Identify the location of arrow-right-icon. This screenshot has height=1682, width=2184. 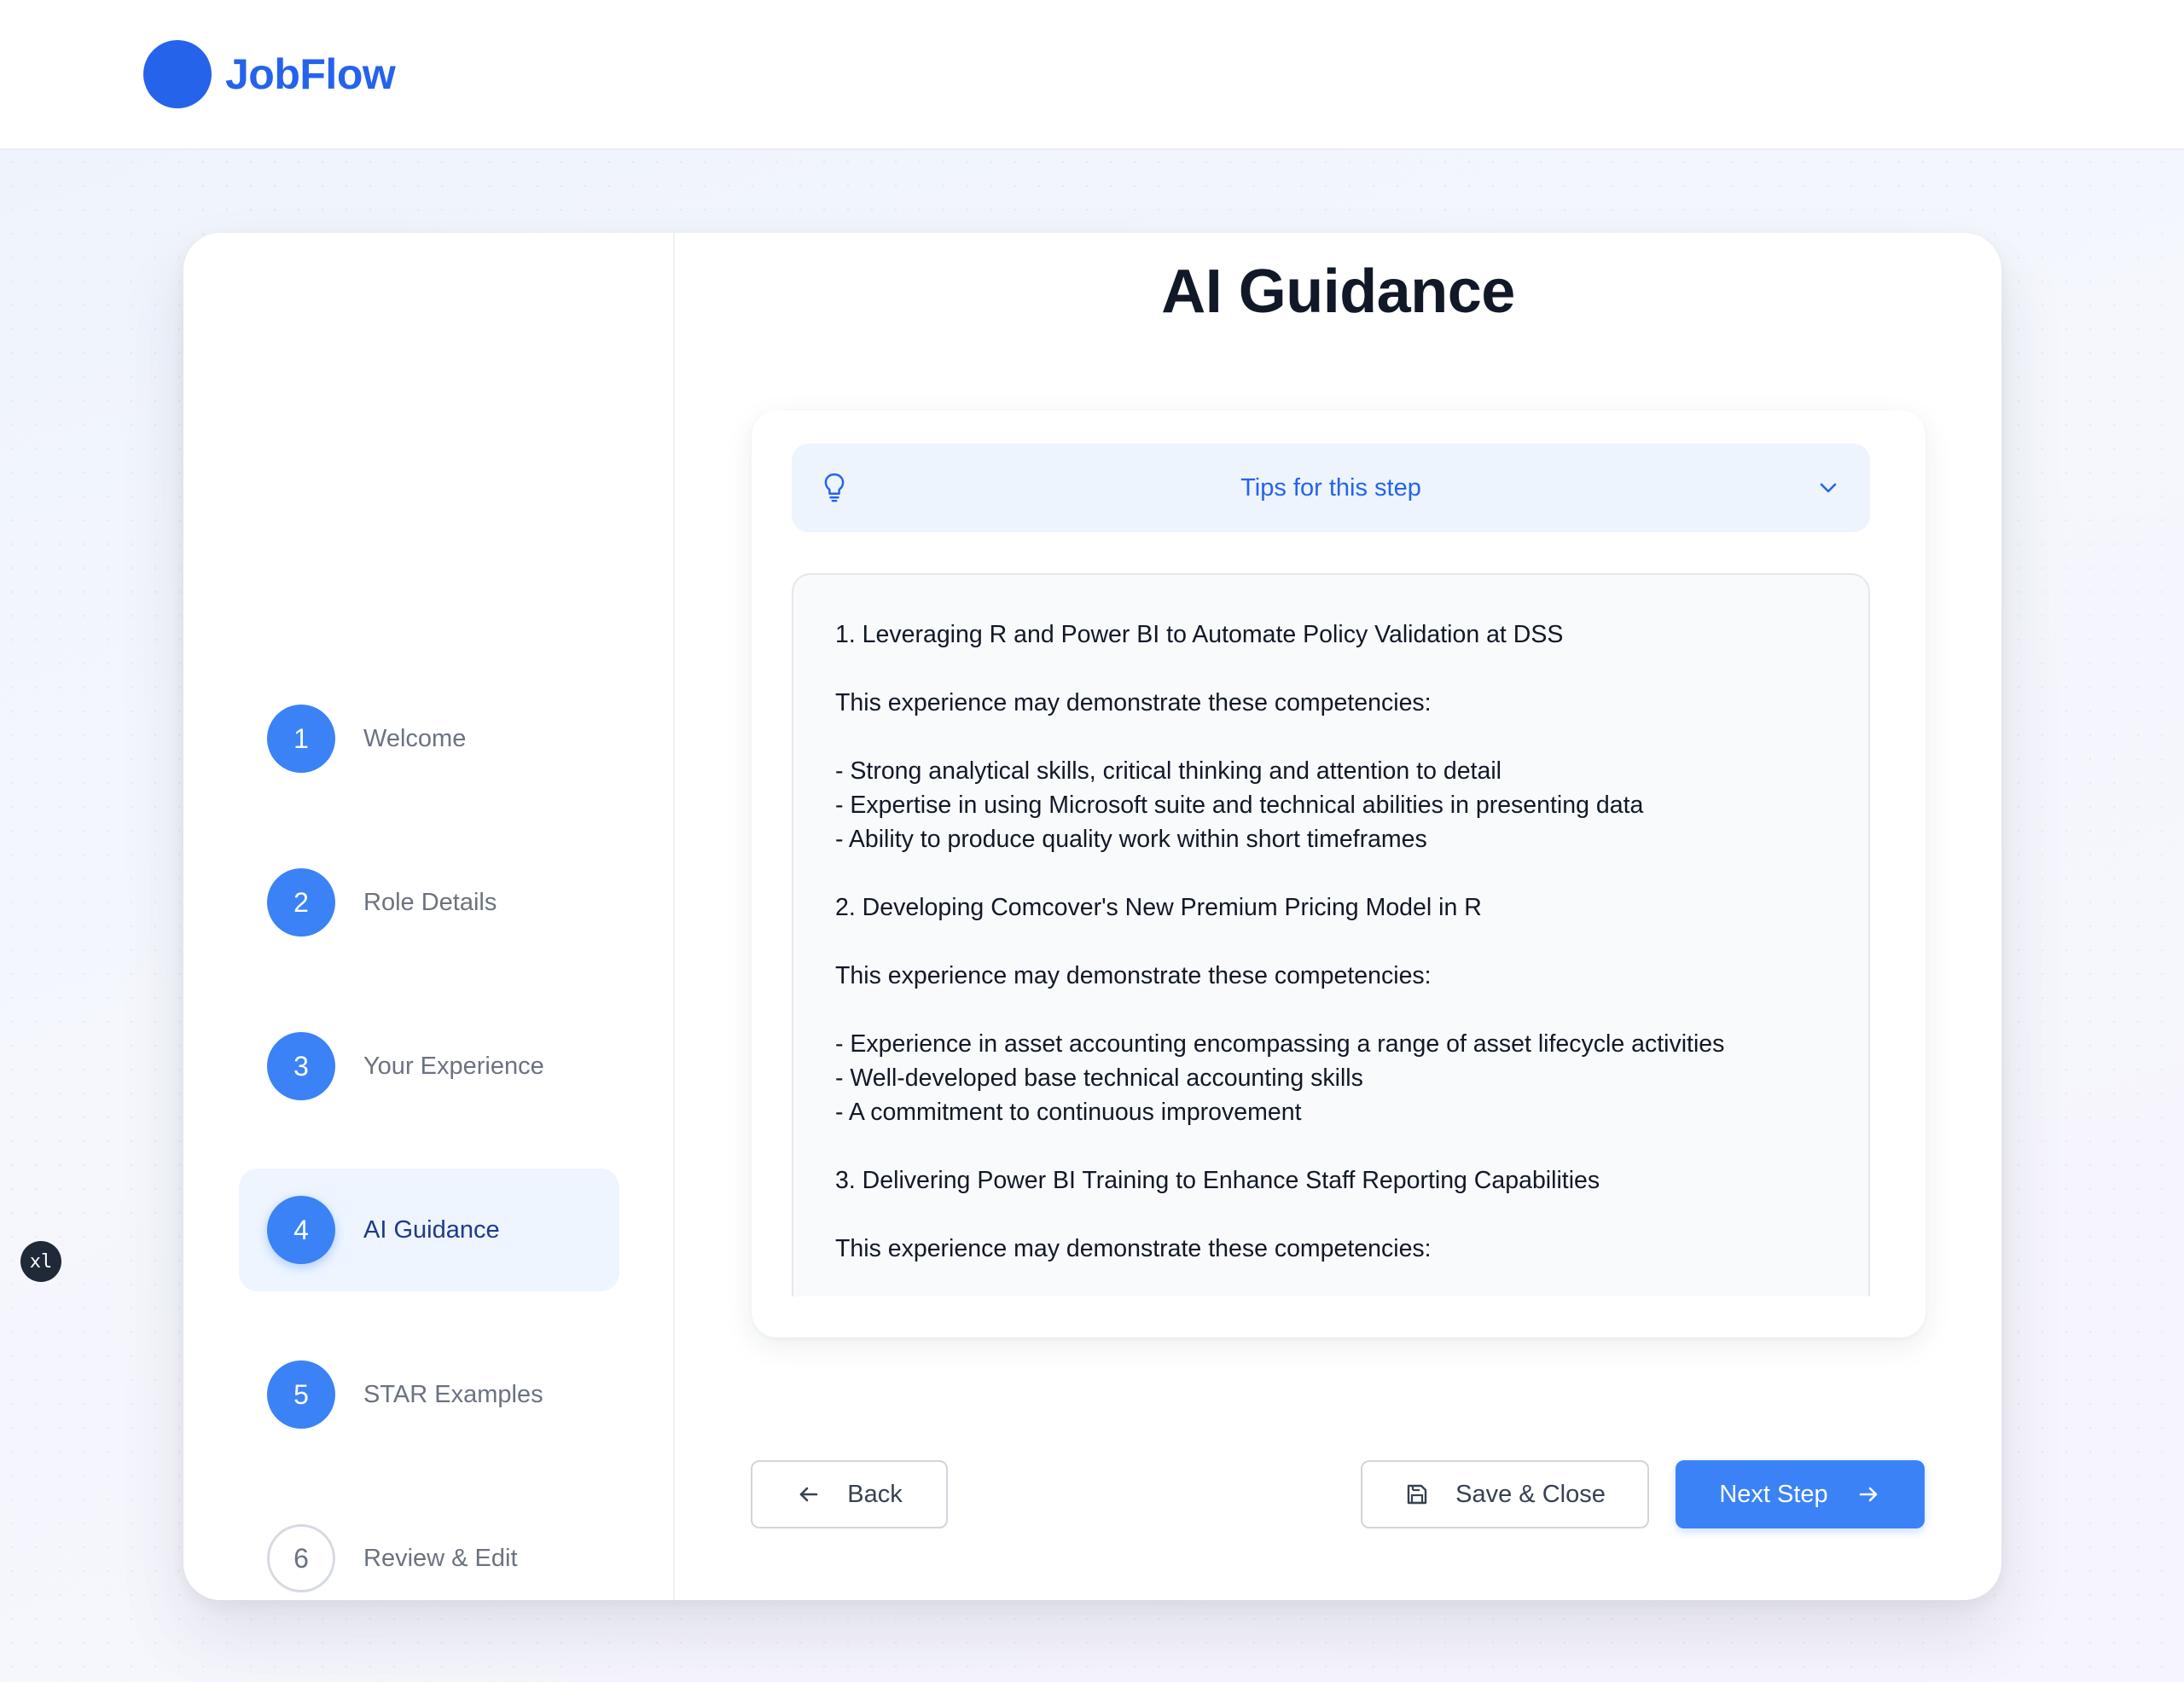
(1868, 1494).